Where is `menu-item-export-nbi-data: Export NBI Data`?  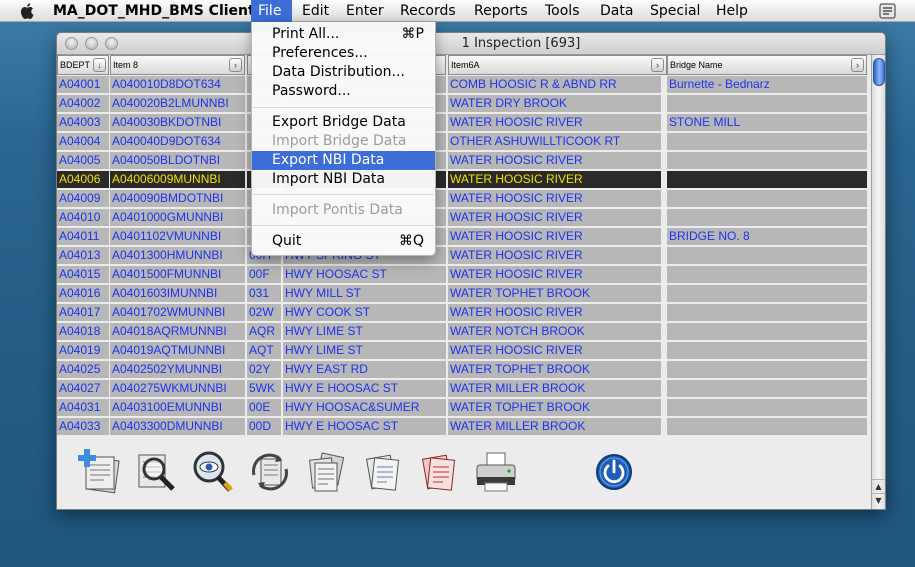 menu-item-export-nbi-data: Export NBI Data is located at coordinates (343, 160).